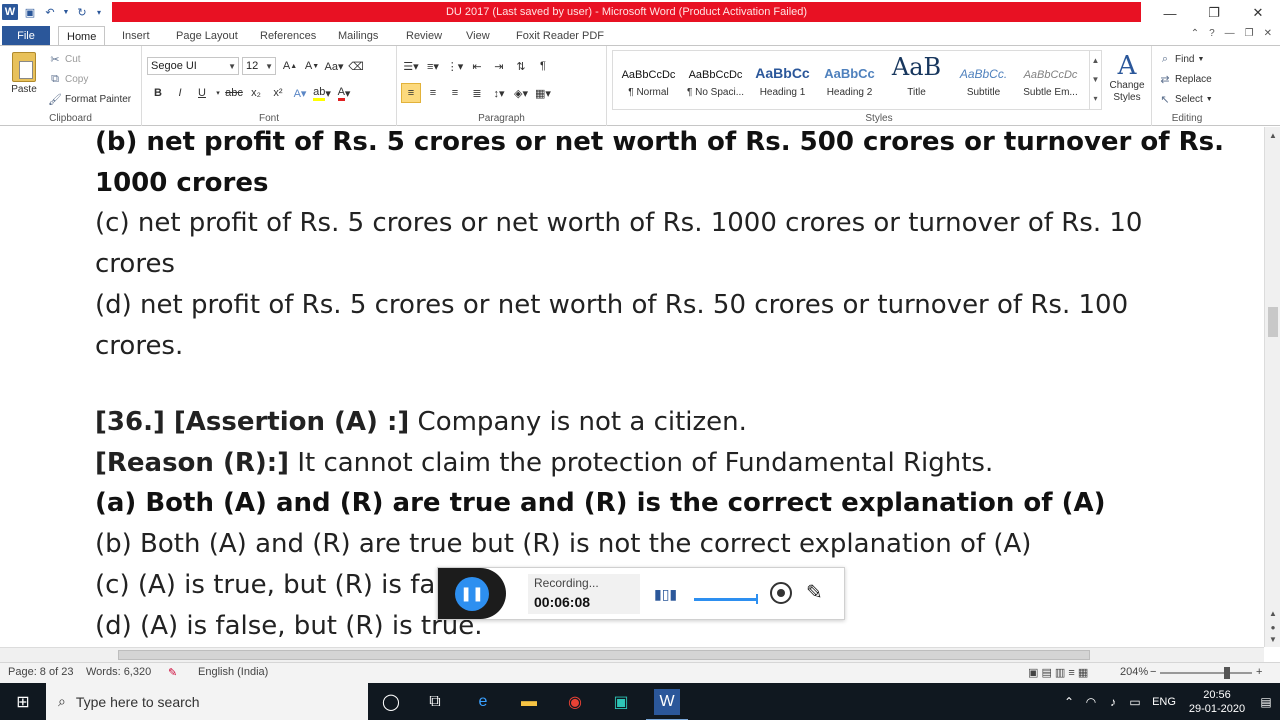  I want to click on font-color-icon: A ▾, so click(344, 93).